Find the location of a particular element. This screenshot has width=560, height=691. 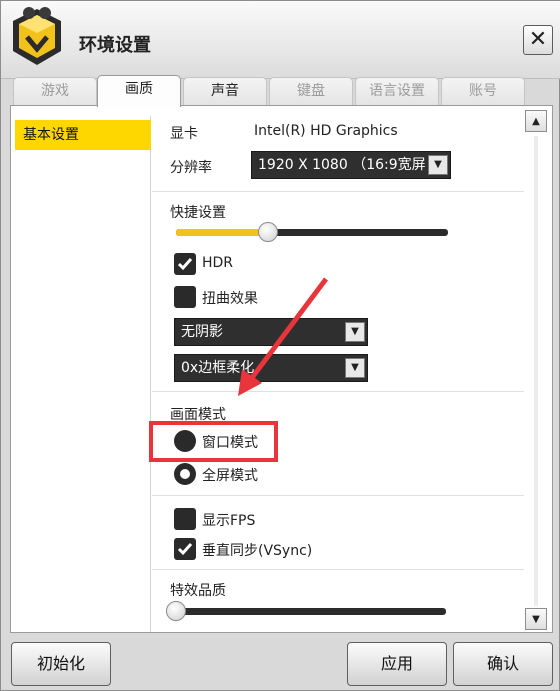

tab-graphics: 画质 is located at coordinates (139, 91).